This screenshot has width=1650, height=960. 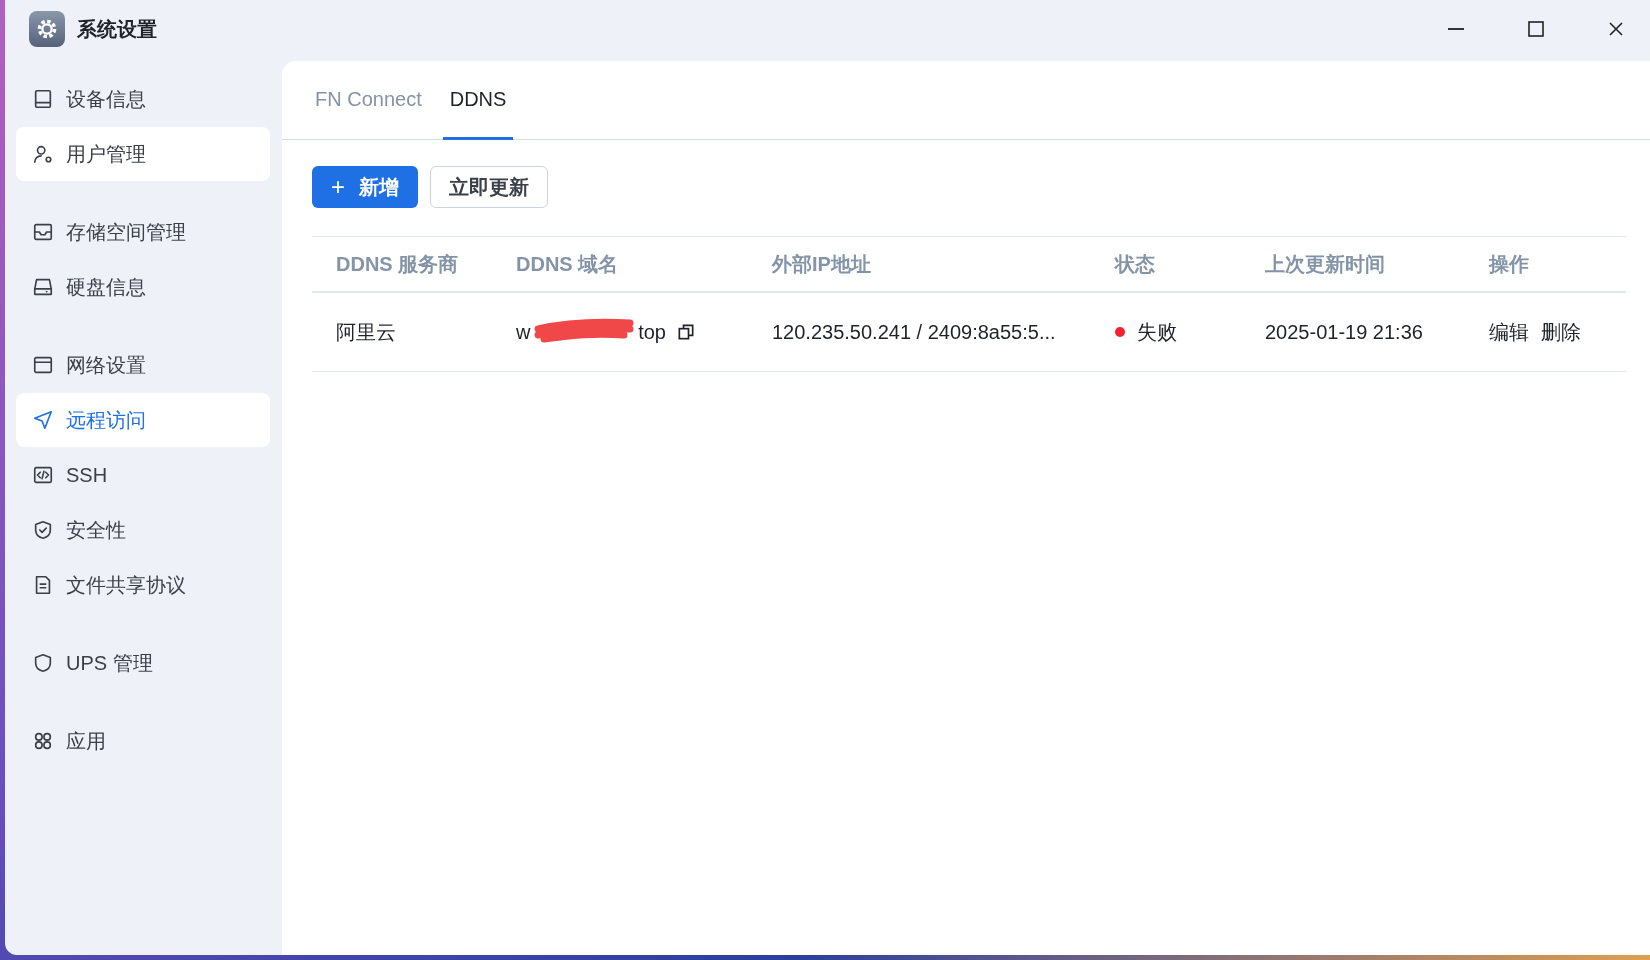 What do you see at coordinates (1157, 332) in the screenshot?
I see `status-text: 失败` at bounding box center [1157, 332].